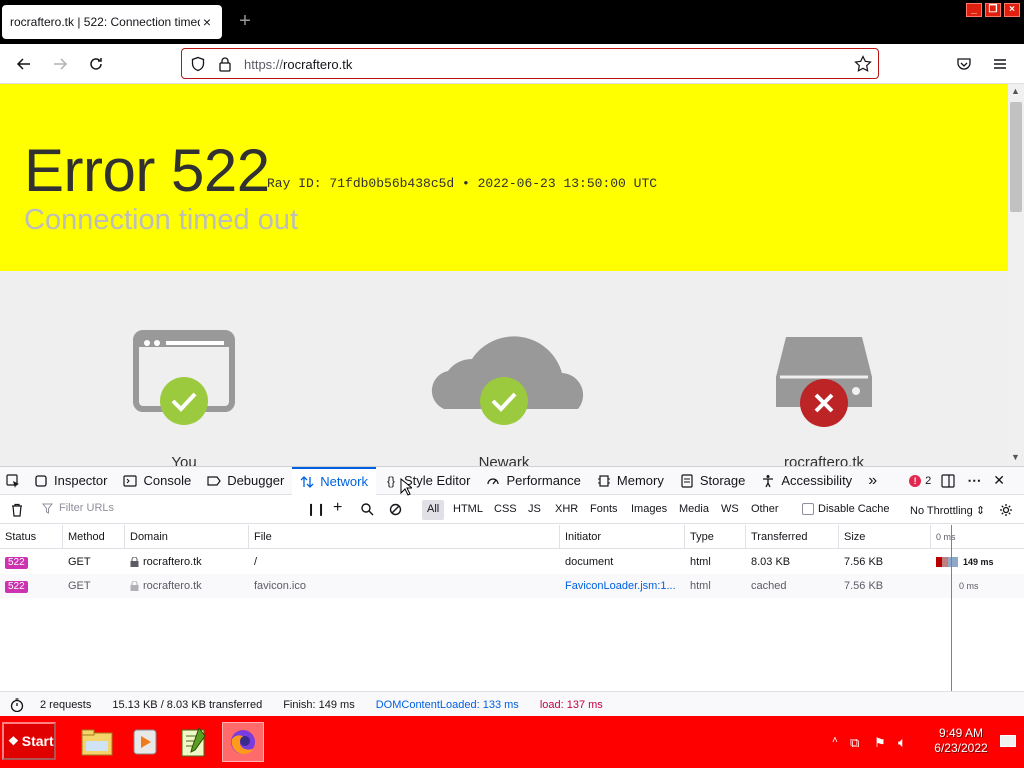 The height and width of the screenshot is (768, 1024). What do you see at coordinates (730, 510) in the screenshot?
I see `filter-type-ws: WS` at bounding box center [730, 510].